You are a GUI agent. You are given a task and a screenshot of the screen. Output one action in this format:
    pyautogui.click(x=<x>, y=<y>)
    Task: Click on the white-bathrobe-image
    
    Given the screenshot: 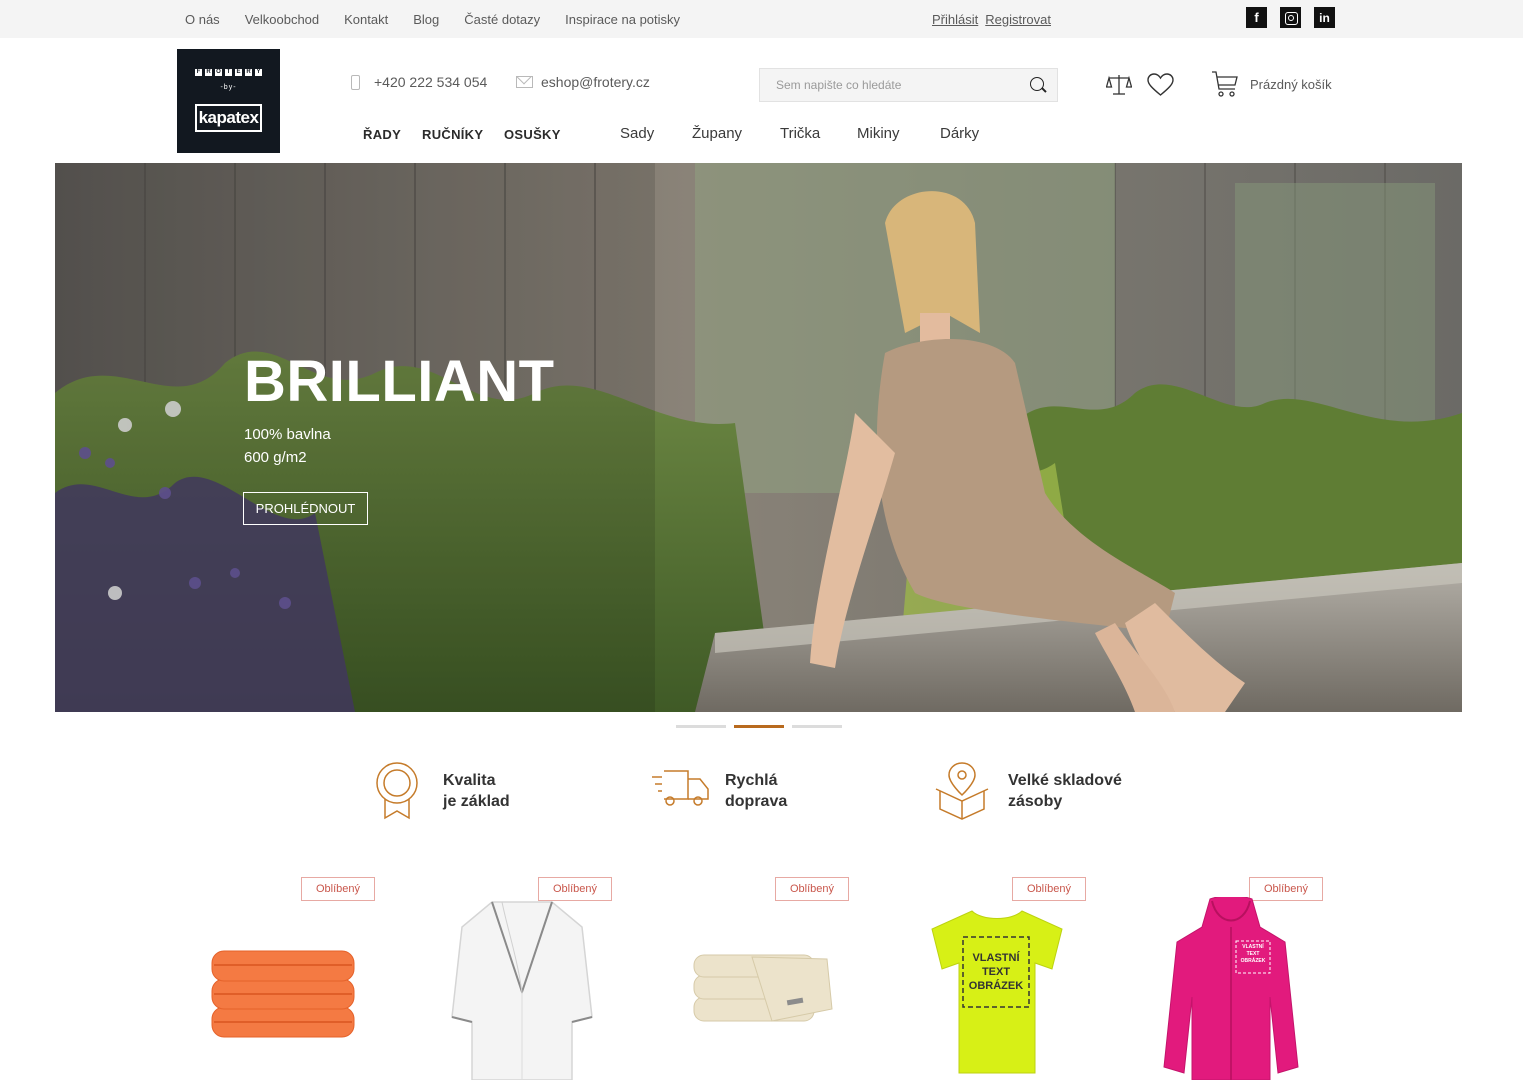 What is the action you would take?
    pyautogui.click(x=522, y=990)
    